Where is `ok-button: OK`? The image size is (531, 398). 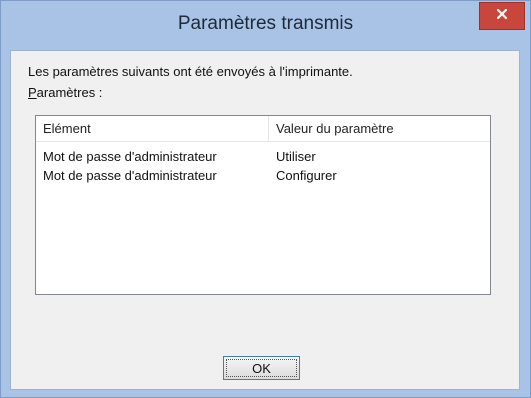 ok-button: OK is located at coordinates (261, 368).